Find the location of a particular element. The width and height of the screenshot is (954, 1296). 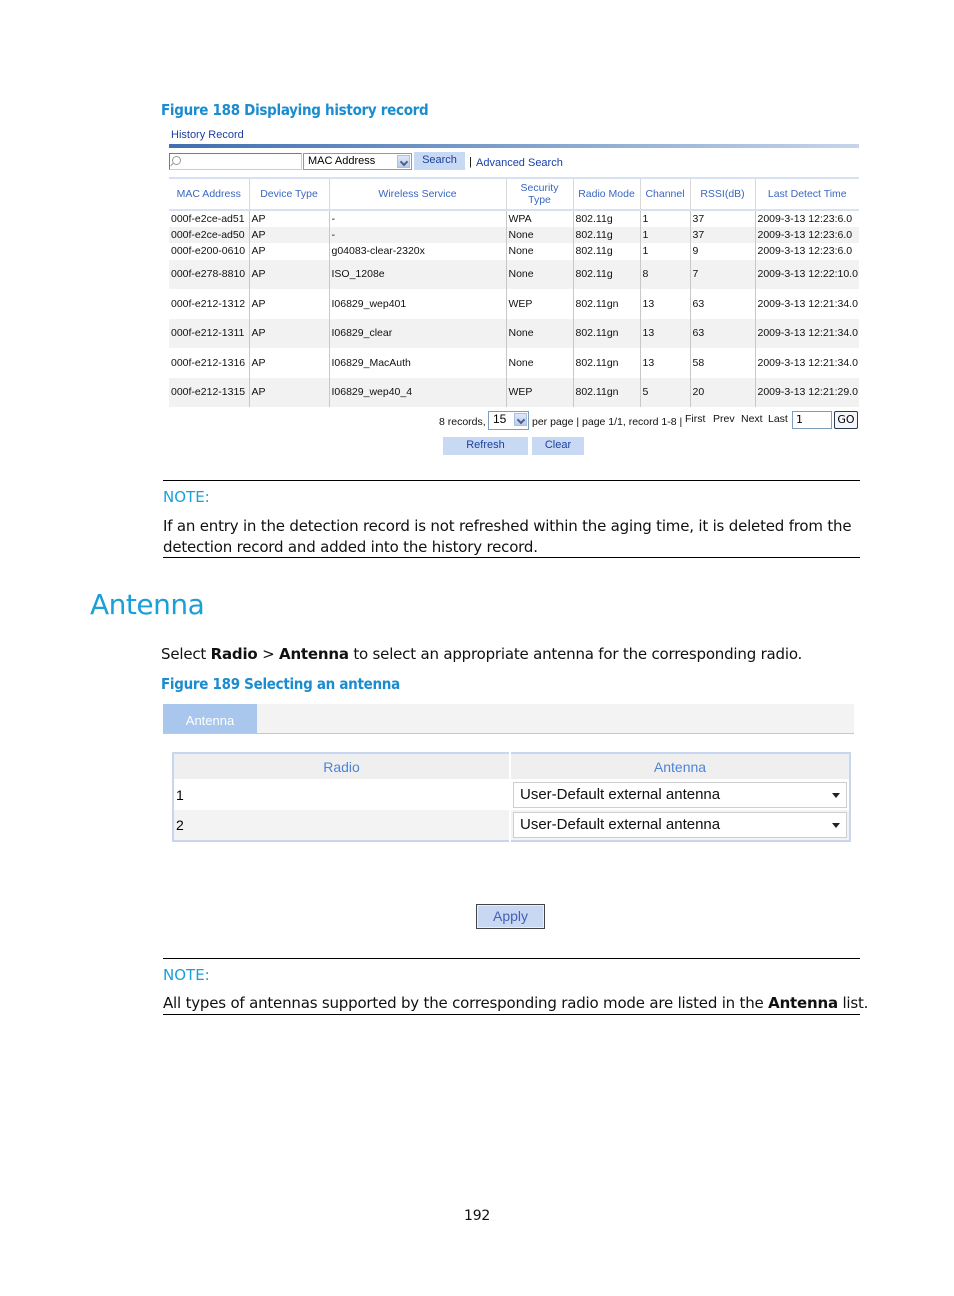

search-field-select-value: MAC Address is located at coordinates (342, 161).